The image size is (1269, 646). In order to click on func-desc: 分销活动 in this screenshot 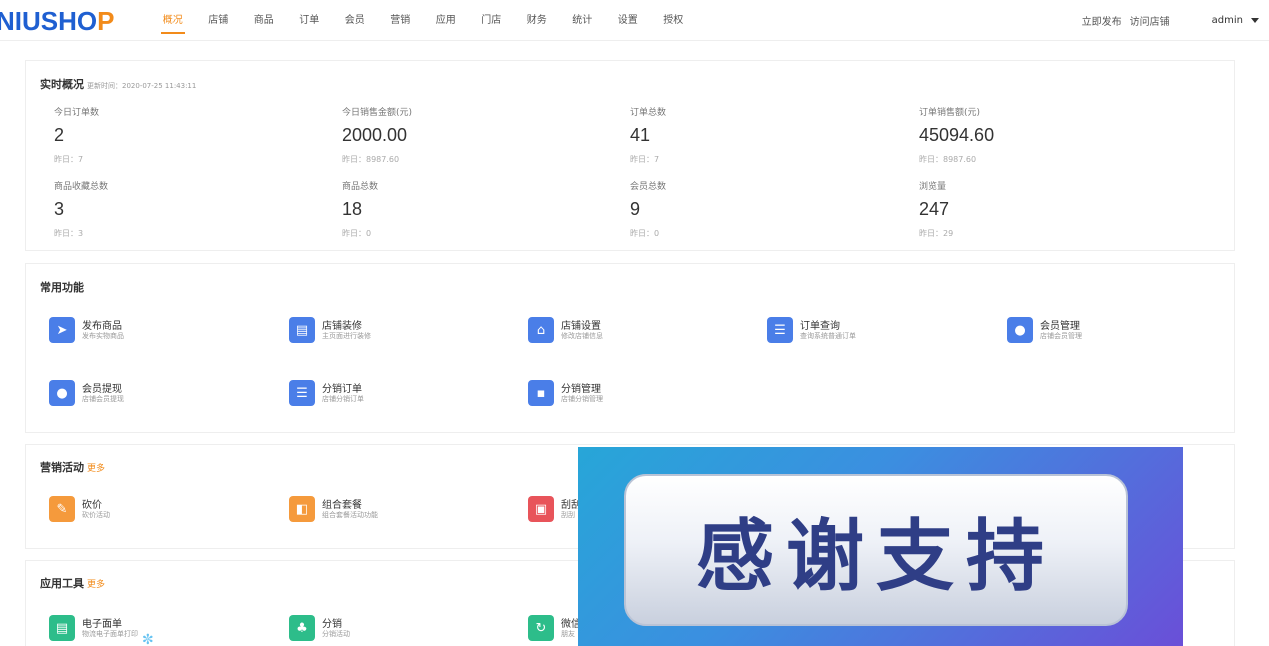, I will do `click(336, 634)`.